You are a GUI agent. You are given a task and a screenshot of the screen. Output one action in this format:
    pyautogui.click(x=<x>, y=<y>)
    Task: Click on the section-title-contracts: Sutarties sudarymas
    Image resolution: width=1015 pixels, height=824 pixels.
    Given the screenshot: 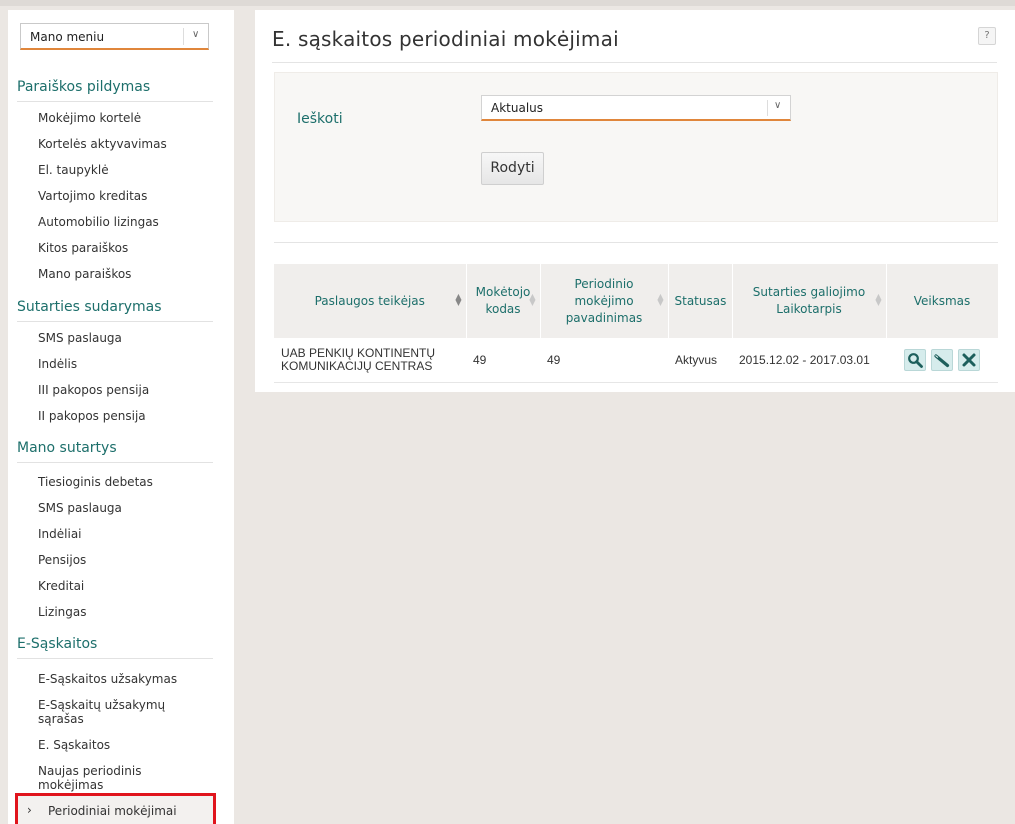 What is the action you would take?
    pyautogui.click(x=115, y=310)
    